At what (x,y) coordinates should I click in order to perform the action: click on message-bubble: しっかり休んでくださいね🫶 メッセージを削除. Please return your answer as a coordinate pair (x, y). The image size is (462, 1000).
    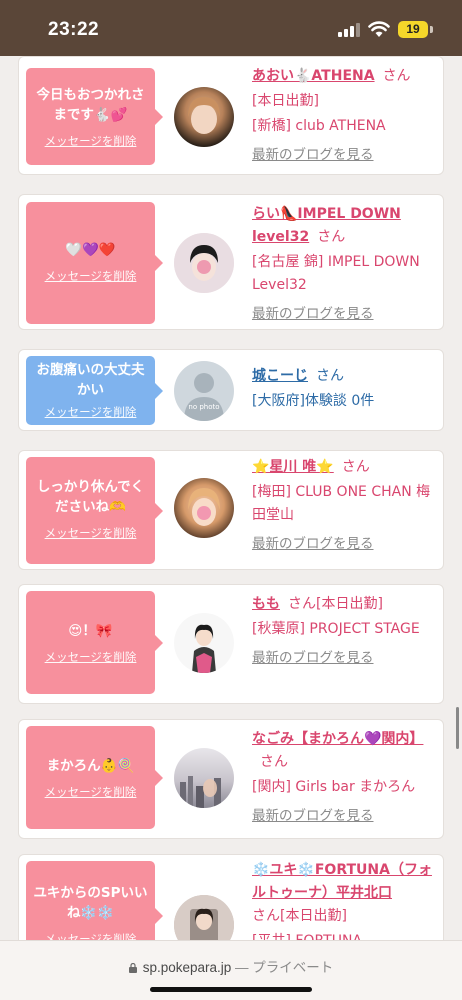
    Looking at the image, I should click on (94, 510).